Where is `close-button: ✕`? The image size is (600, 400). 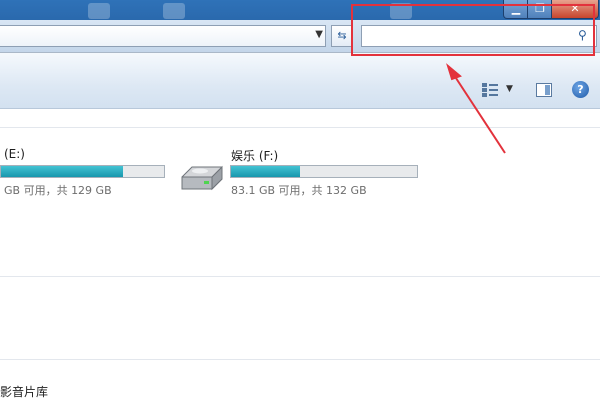
close-button: ✕ is located at coordinates (575, 9).